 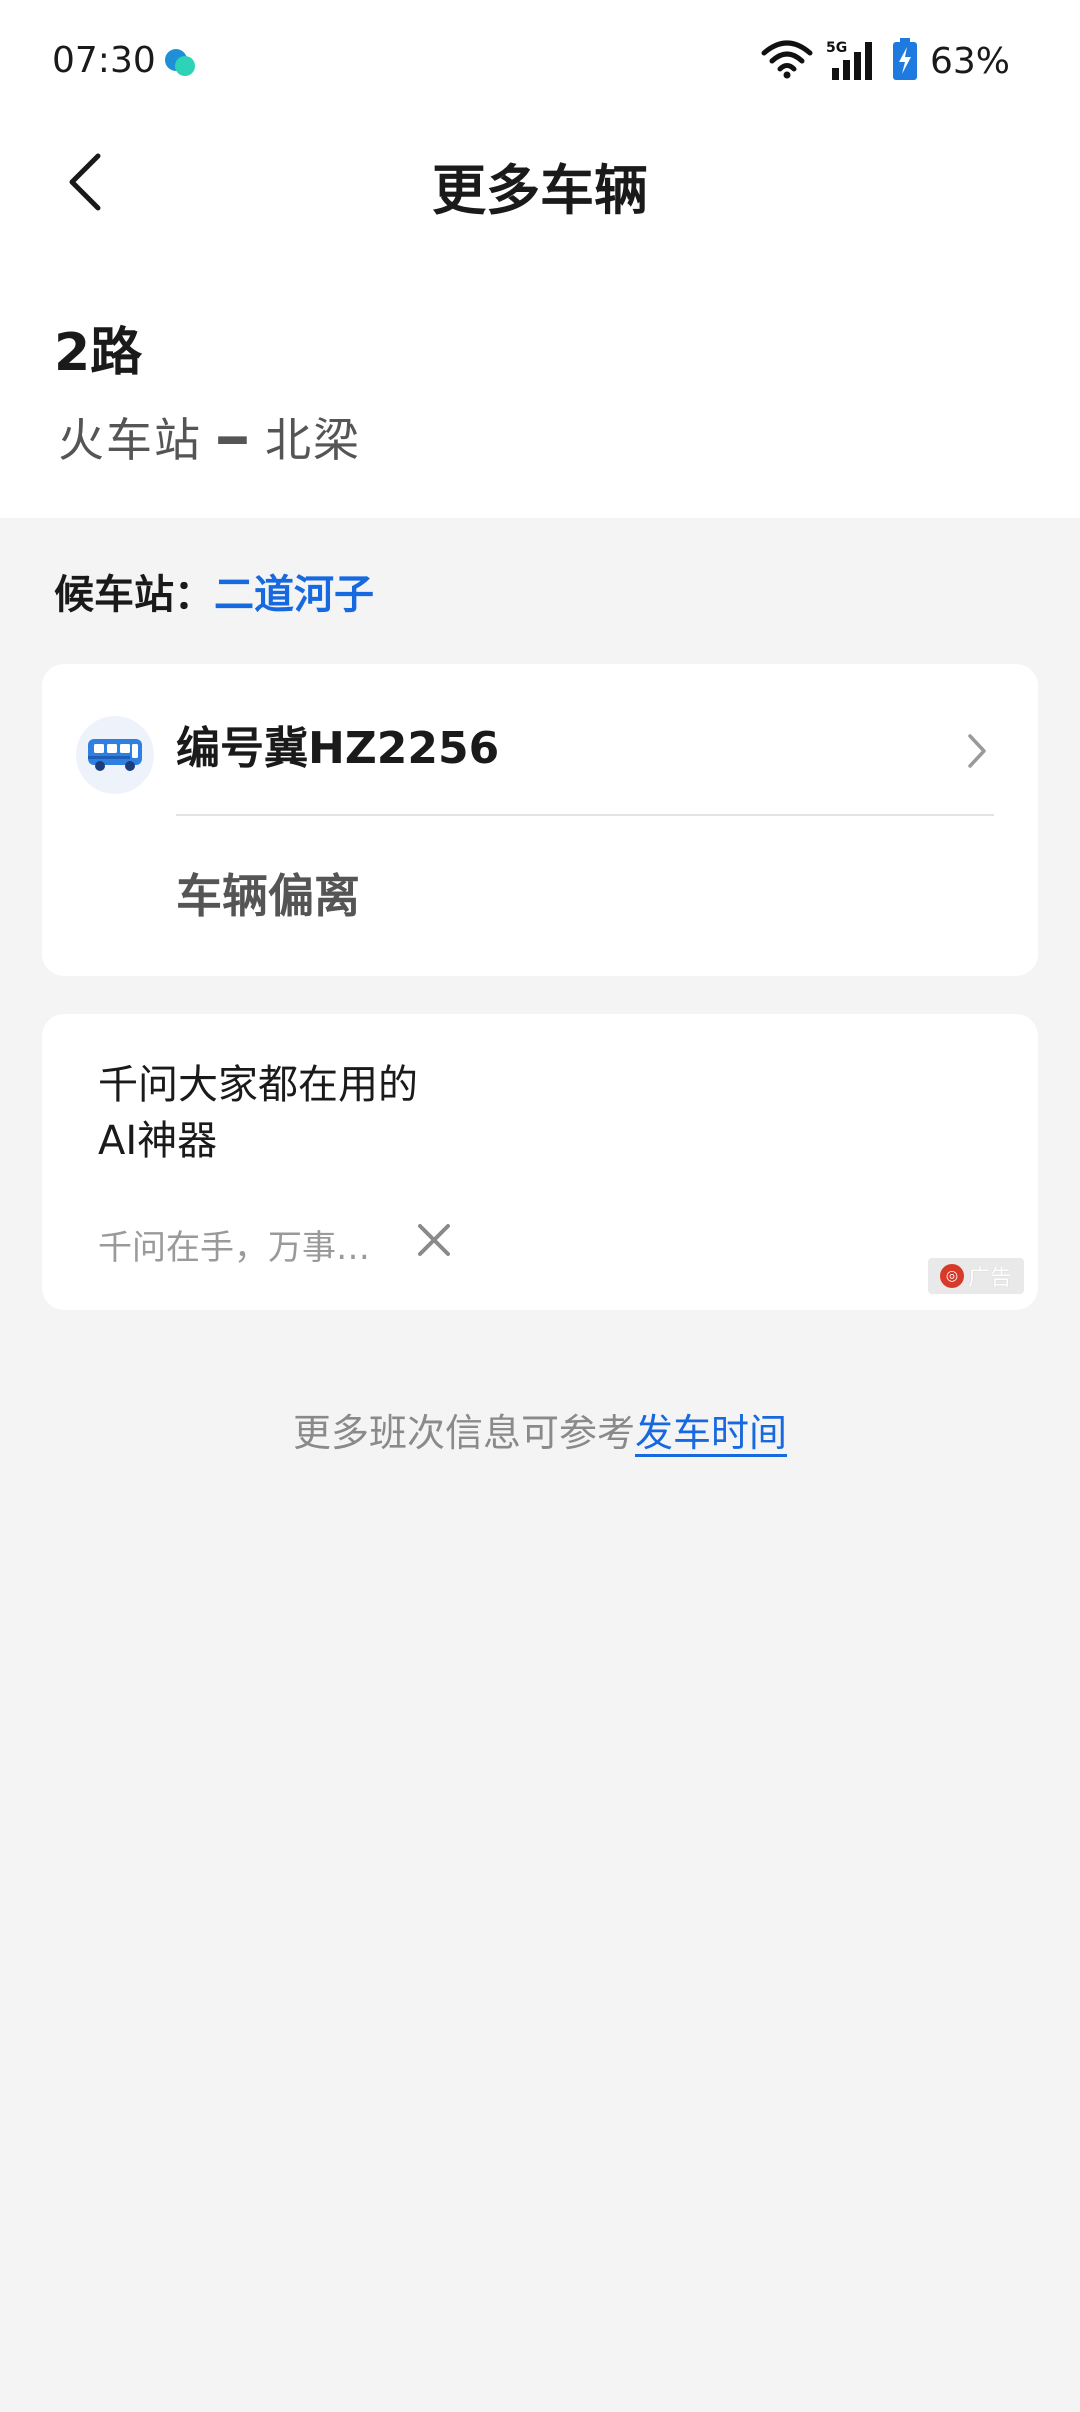 I want to click on close-icon, so click(x=434, y=1240).